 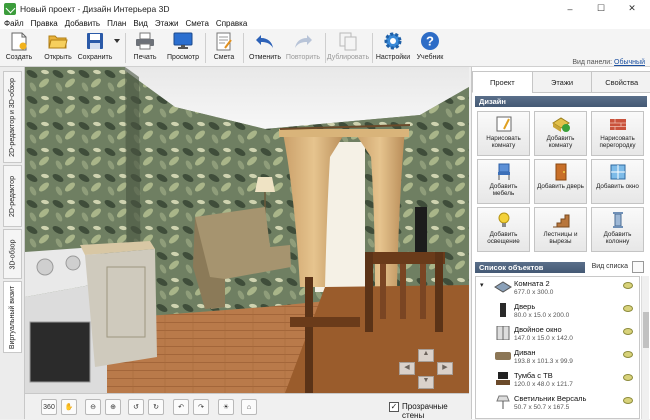 I want to click on nav-right-arrow: ▶, so click(x=445, y=368).